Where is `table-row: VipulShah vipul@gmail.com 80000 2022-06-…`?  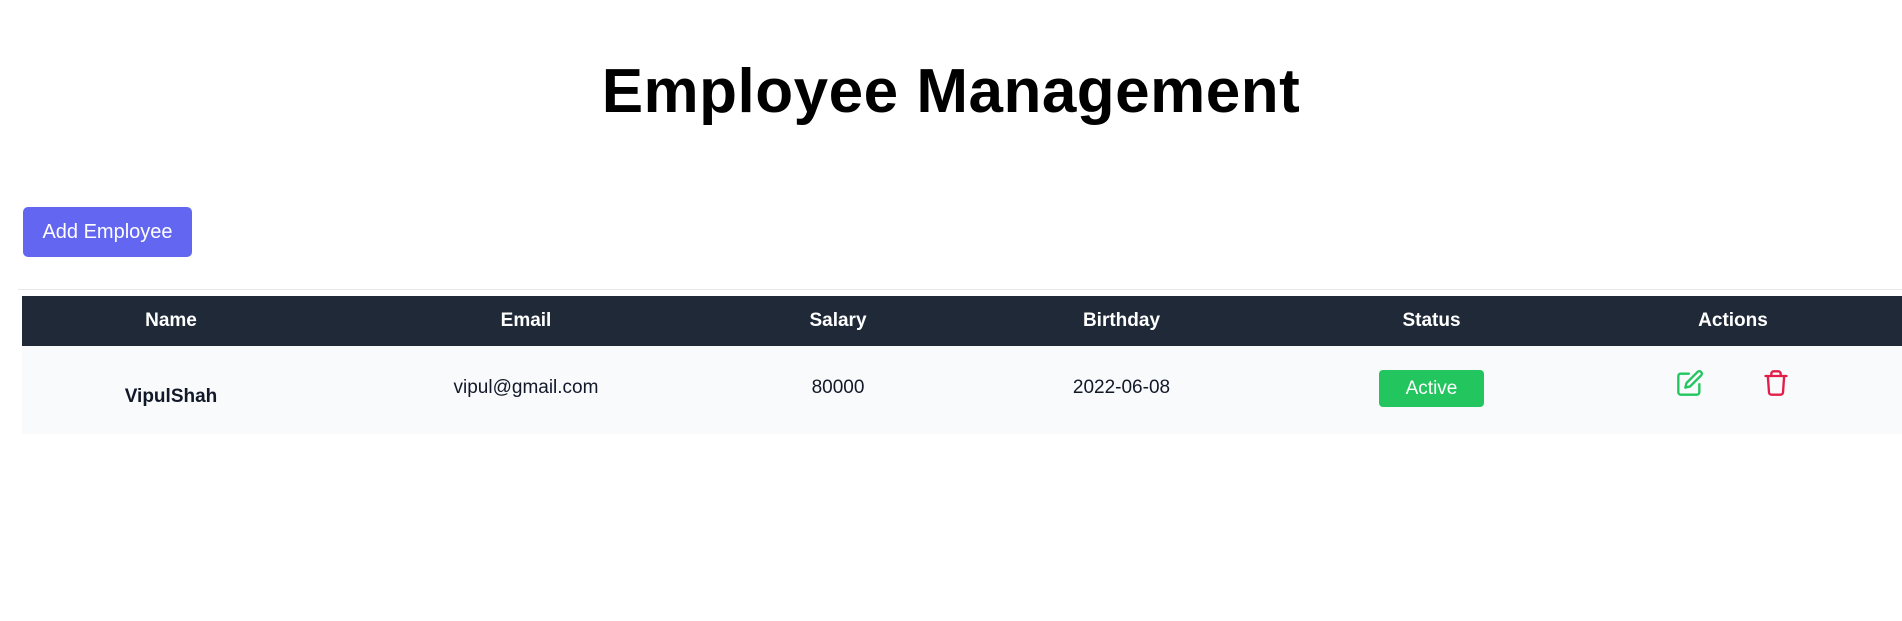
table-row: VipulShah vipul@gmail.com 80000 2022-06-… is located at coordinates (962, 390).